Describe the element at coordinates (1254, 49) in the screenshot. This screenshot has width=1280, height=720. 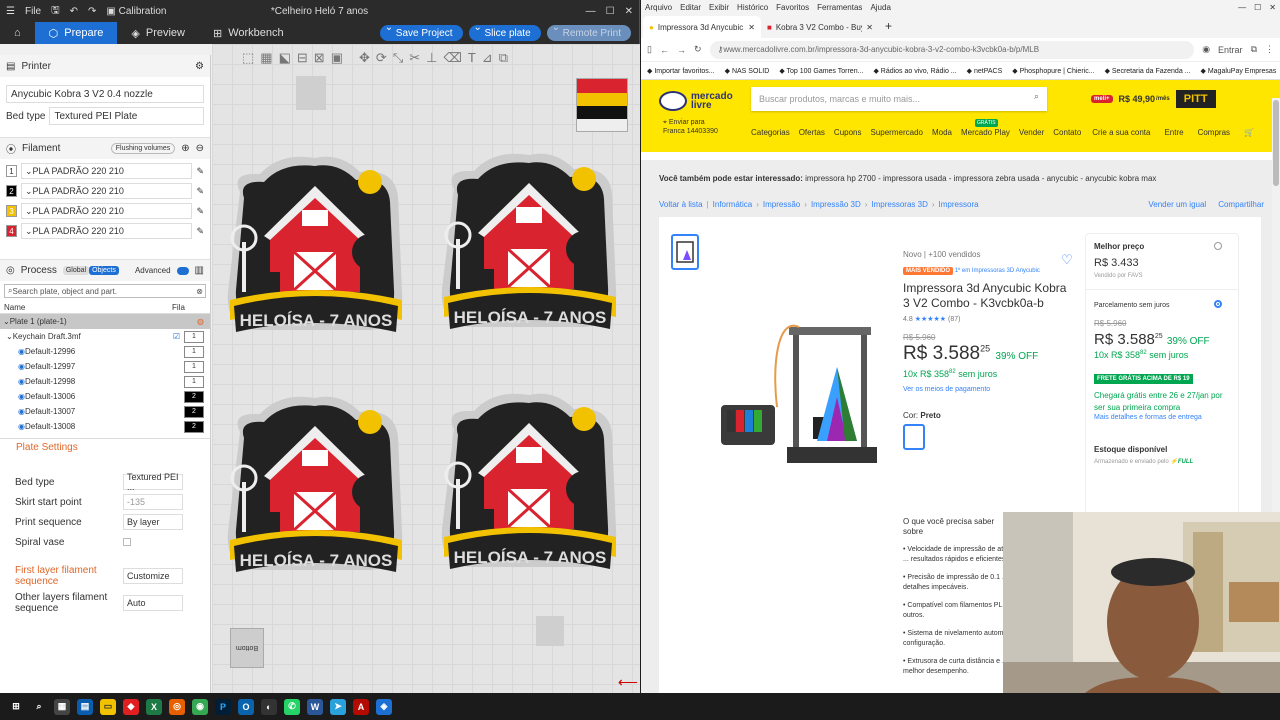
I see `extensions-icon: ⧉` at that location.